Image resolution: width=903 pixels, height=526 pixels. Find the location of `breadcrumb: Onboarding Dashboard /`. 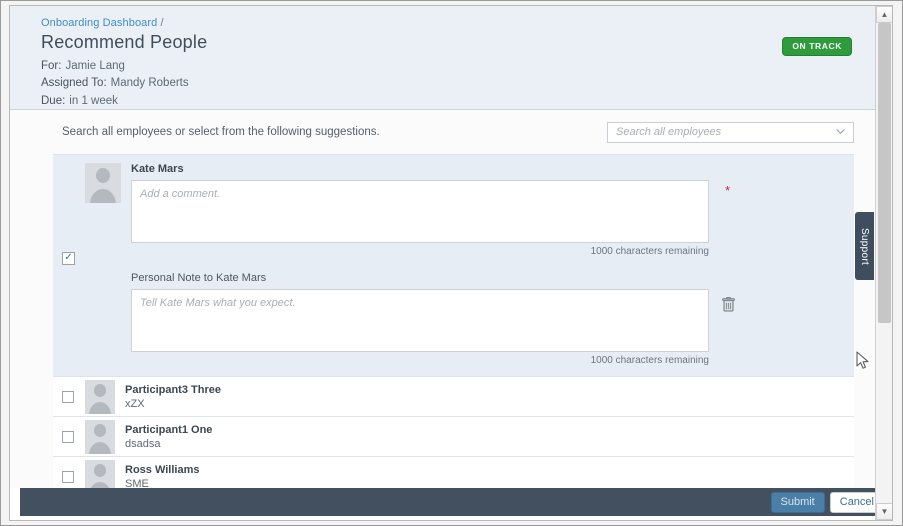

breadcrumb: Onboarding Dashboard / is located at coordinates (458, 23).